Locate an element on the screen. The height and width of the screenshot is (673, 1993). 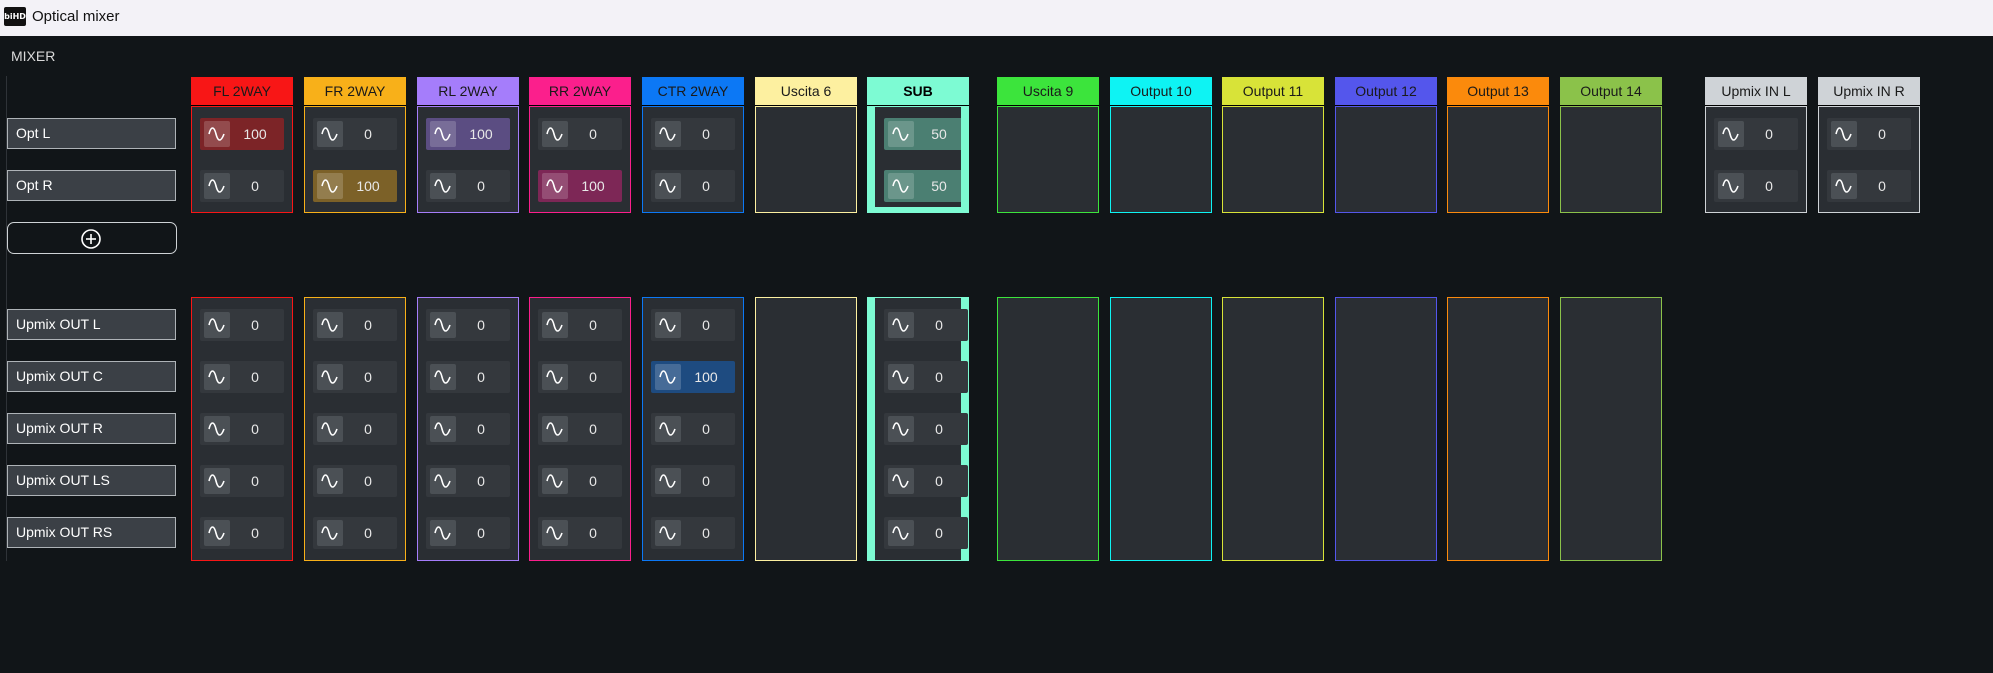
output-channel-header: FR 2WAY is located at coordinates (355, 91).